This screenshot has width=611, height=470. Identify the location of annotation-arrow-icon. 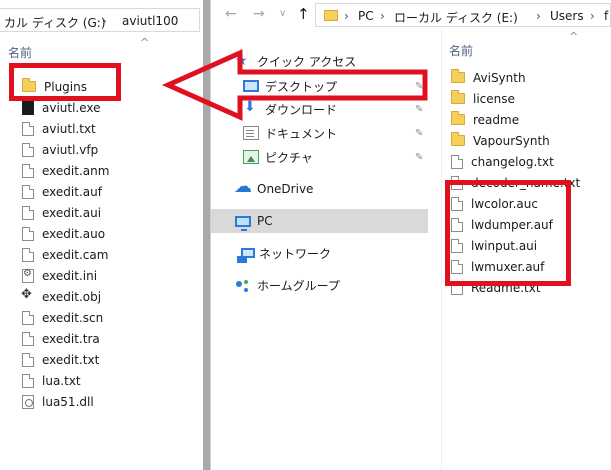
(294, 85).